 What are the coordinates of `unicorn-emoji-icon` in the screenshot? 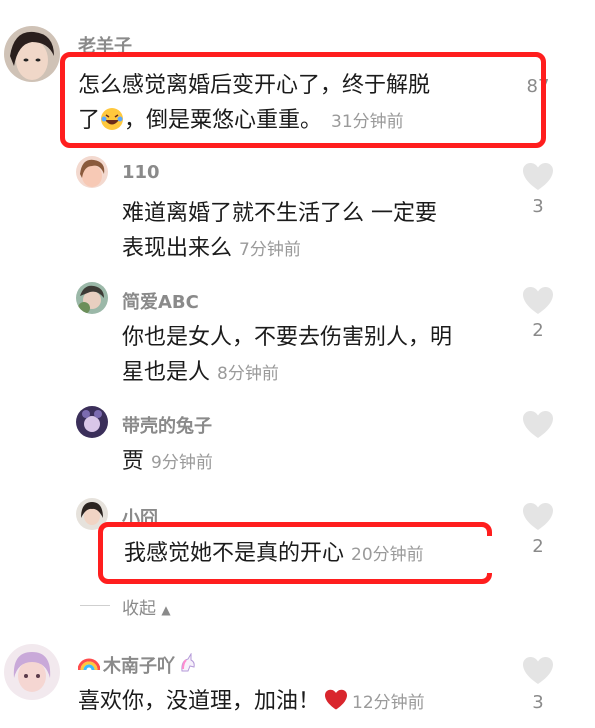 It's located at (188, 664).